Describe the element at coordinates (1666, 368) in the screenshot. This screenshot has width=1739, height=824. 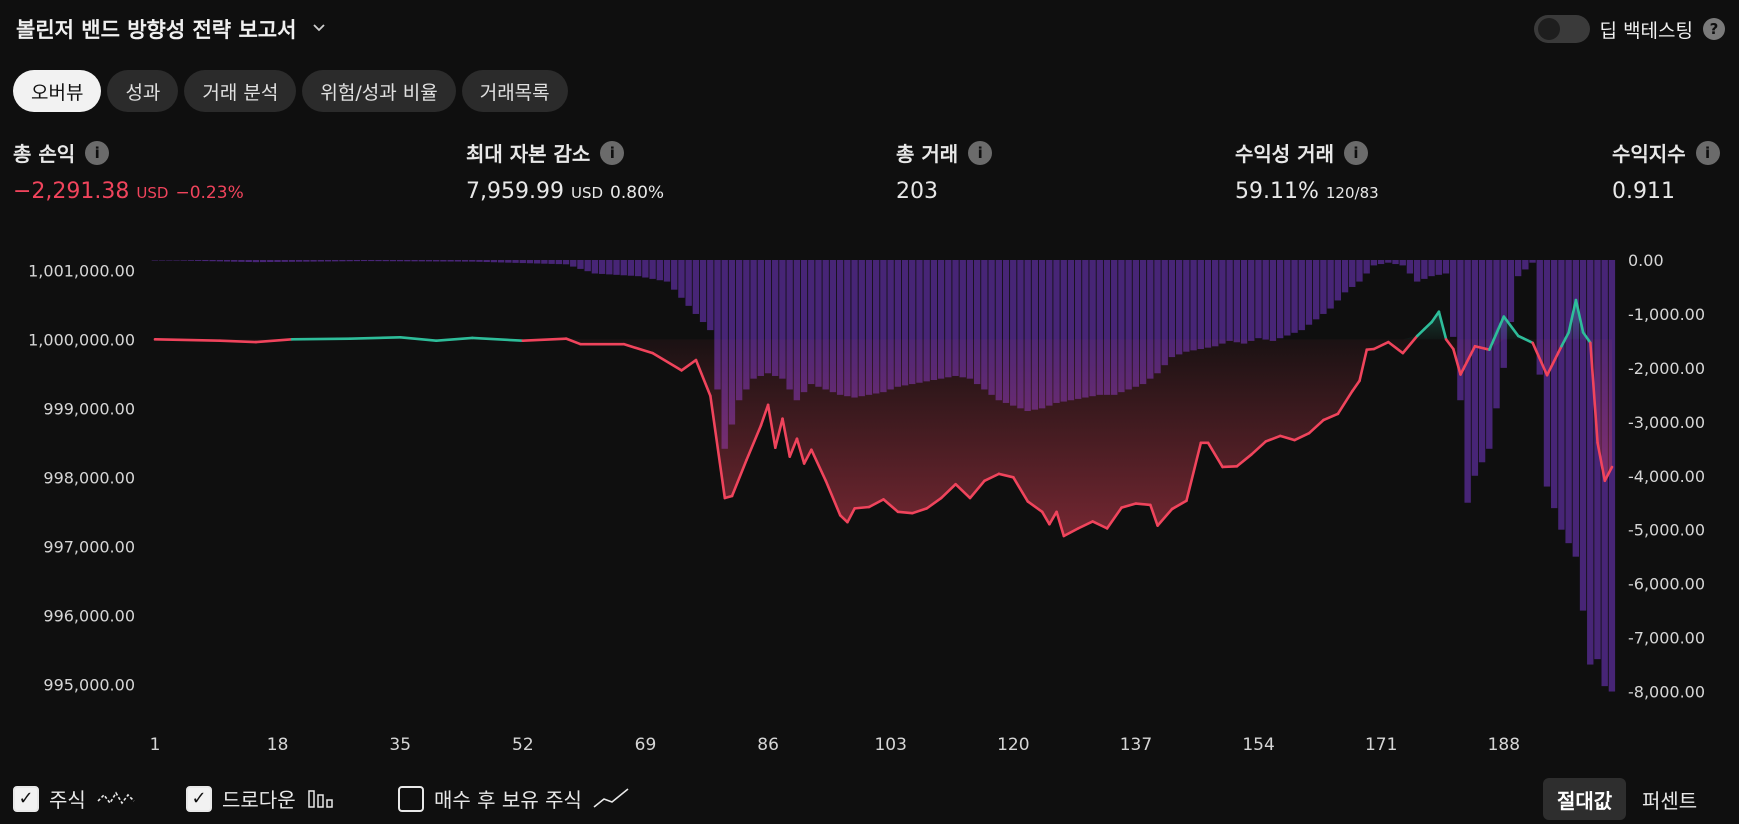
I see `right-axis-tick-label: -2,000.00` at that location.